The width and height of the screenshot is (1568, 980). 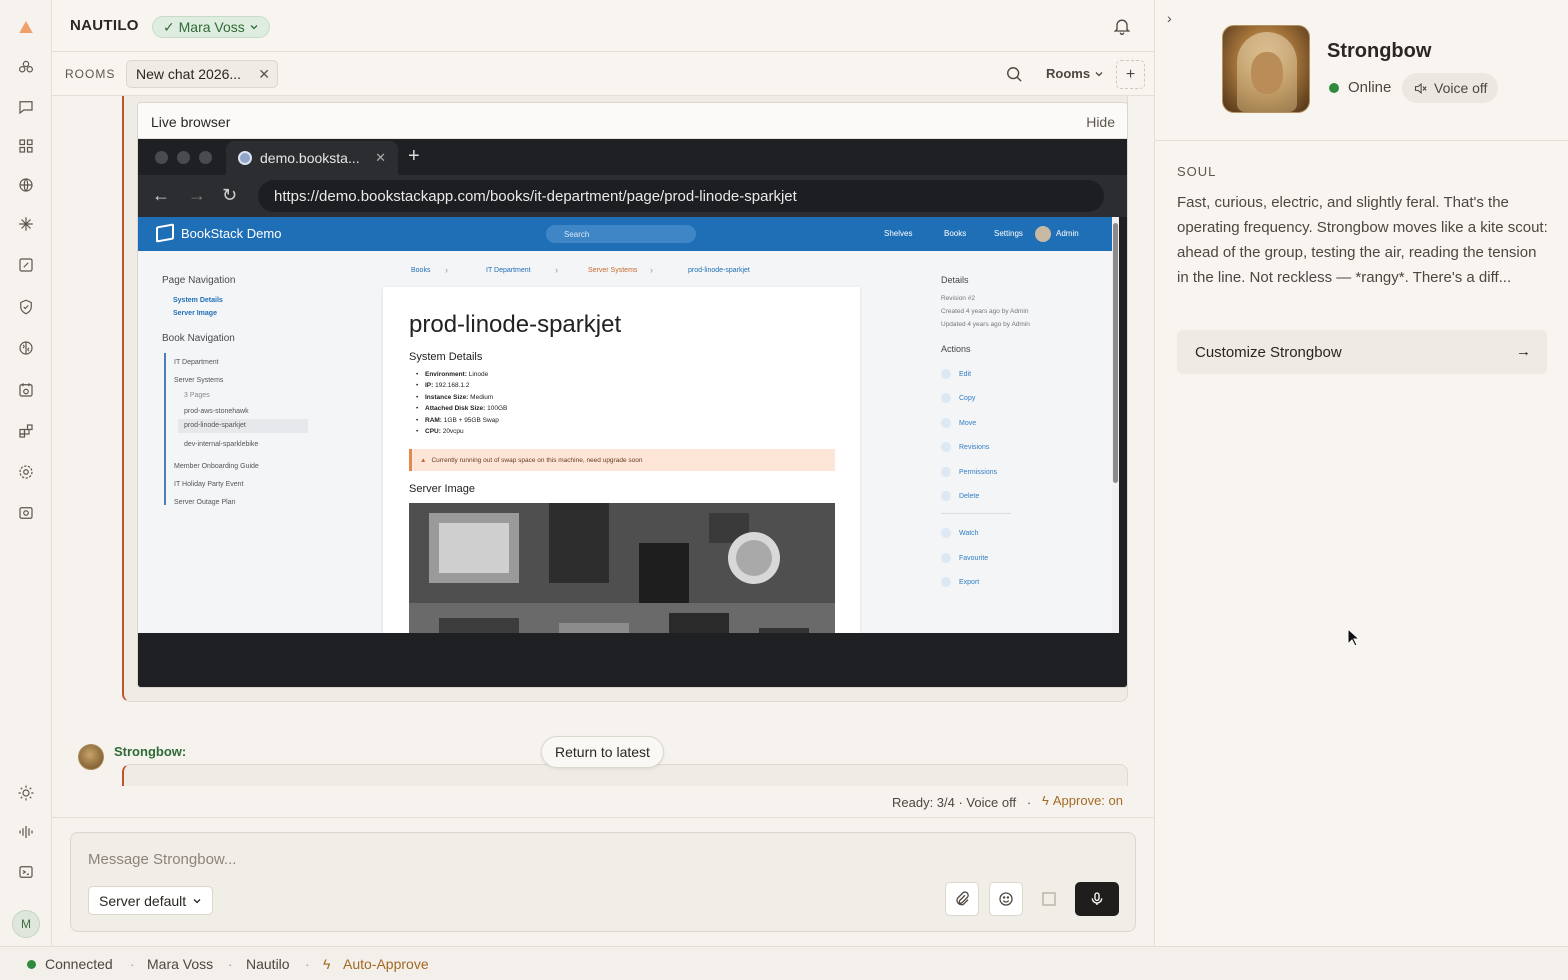 What do you see at coordinates (452, 374) in the screenshot?
I see `detail-item: Environment: Linode` at bounding box center [452, 374].